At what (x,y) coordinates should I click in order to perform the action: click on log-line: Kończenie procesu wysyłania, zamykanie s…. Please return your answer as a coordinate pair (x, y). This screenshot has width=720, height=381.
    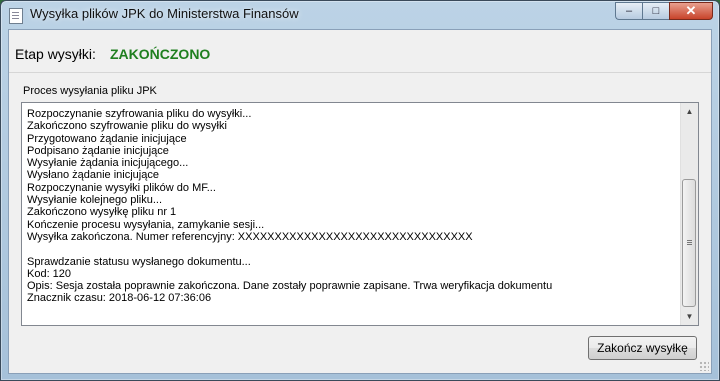
    Looking at the image, I should click on (146, 224).